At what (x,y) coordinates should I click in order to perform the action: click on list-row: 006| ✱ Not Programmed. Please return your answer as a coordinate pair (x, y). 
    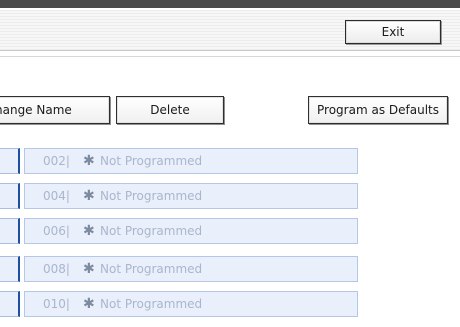
    Looking at the image, I should click on (230, 231).